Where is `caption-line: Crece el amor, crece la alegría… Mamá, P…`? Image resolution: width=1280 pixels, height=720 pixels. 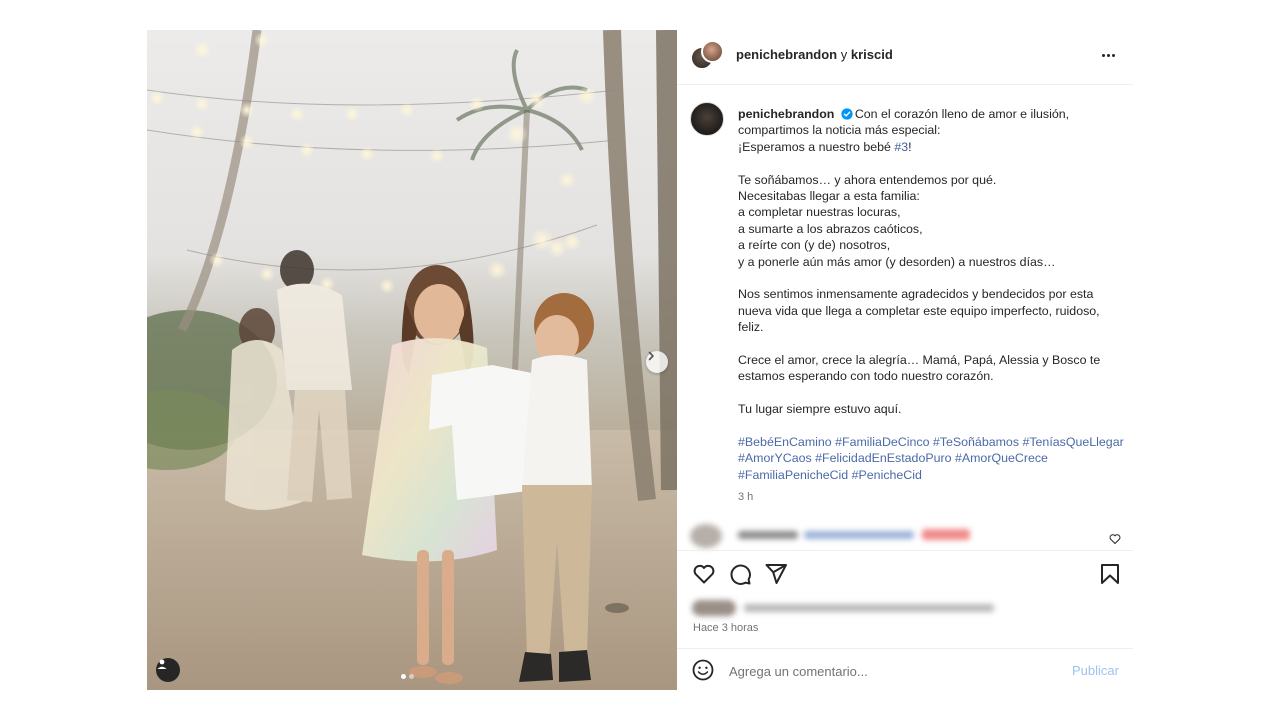 caption-line: Crece el amor, crece la alegría… Mamá, P… is located at coordinates (919, 360).